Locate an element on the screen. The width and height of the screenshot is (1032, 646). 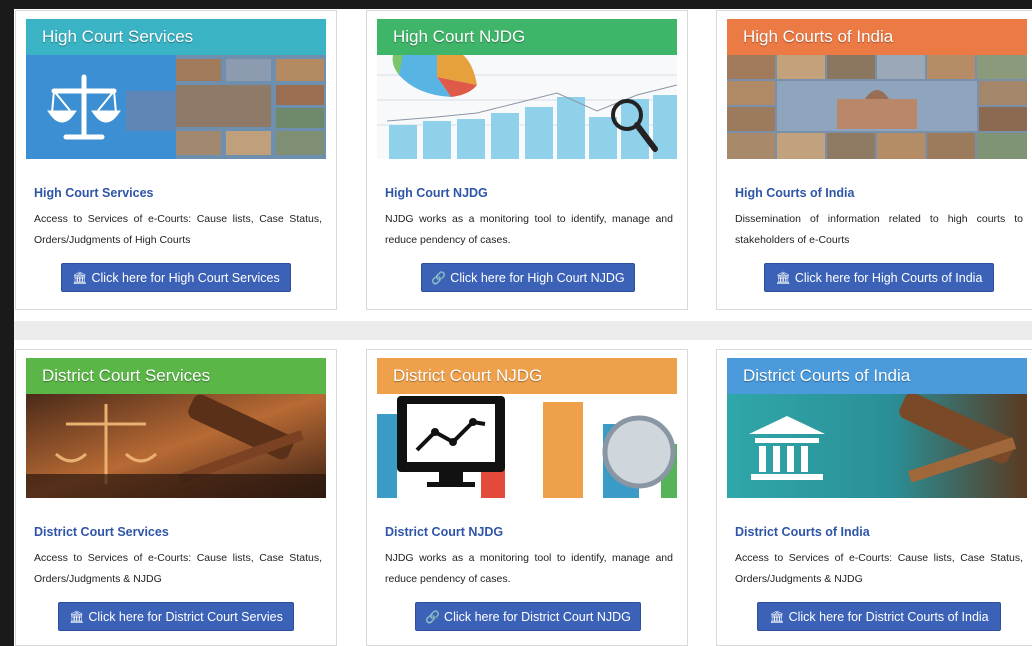
card-title: District Court Services is located at coordinates (101, 532).